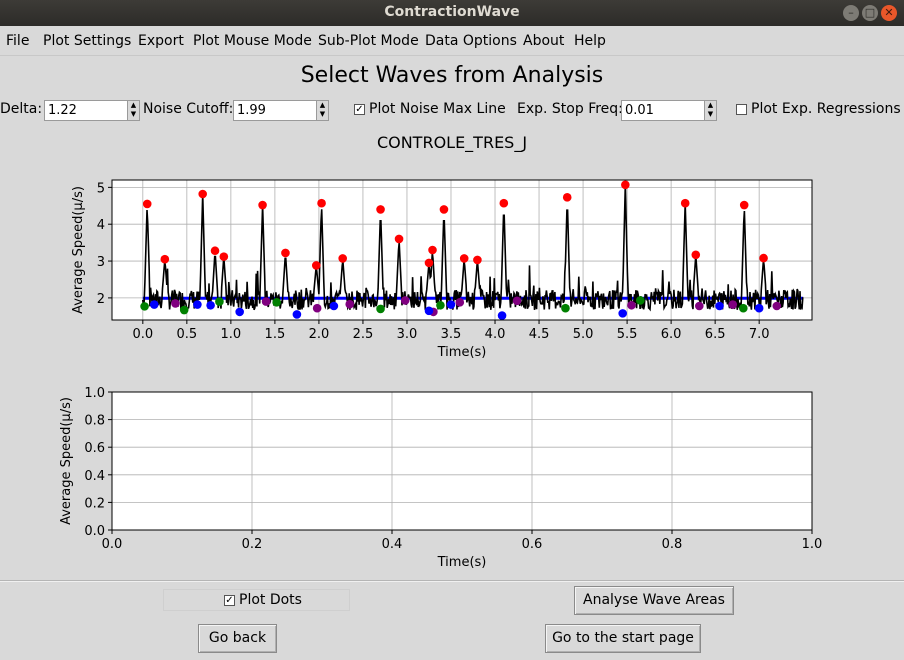 Image resolution: width=904 pixels, height=660 pixels. What do you see at coordinates (94, 421) in the screenshot?
I see `y-tick-label: 0.8` at bounding box center [94, 421].